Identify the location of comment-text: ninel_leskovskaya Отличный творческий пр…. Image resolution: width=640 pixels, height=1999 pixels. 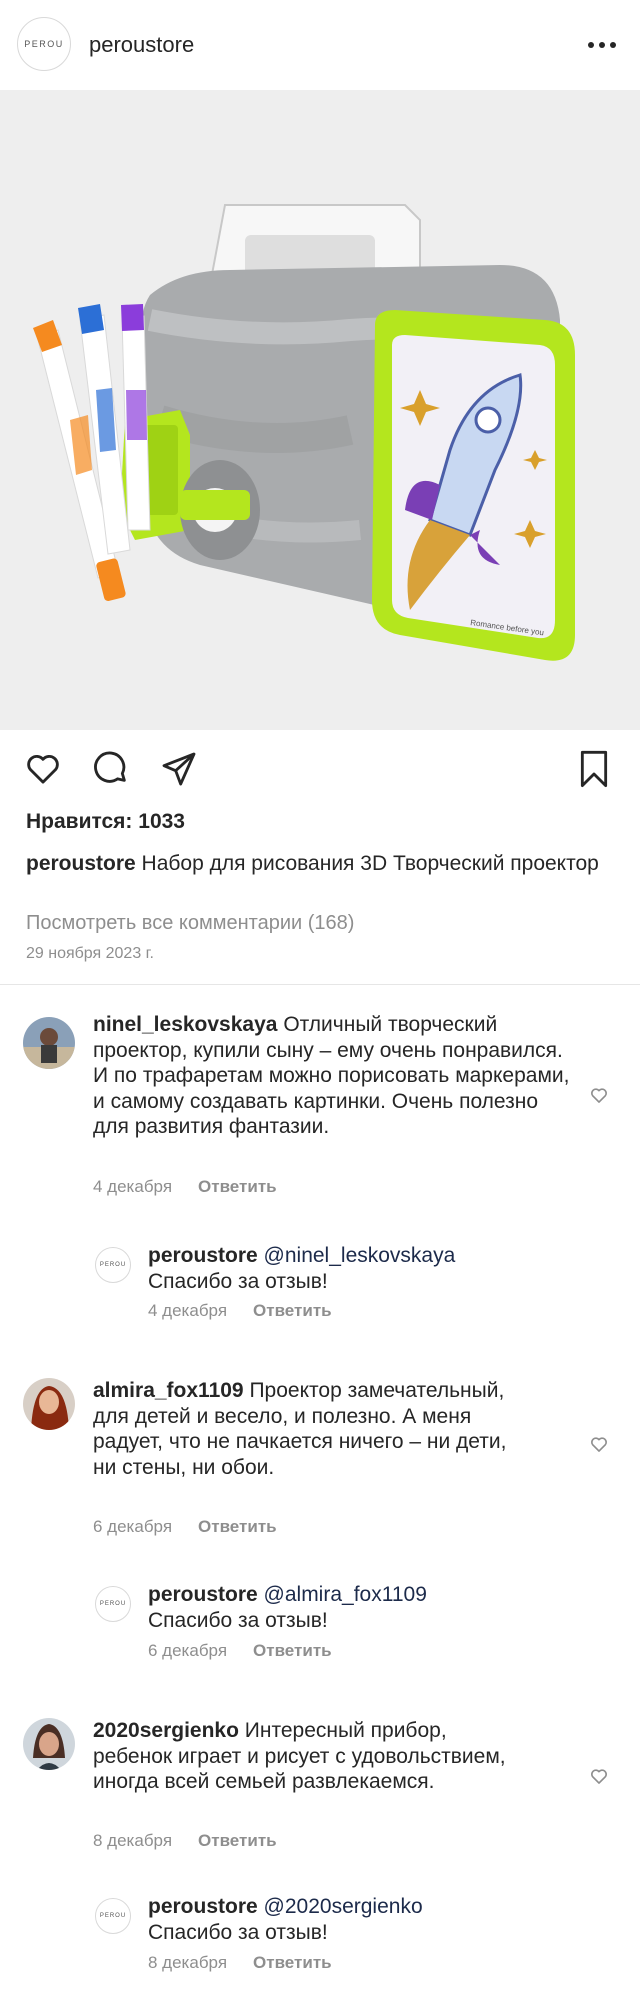
(333, 1076).